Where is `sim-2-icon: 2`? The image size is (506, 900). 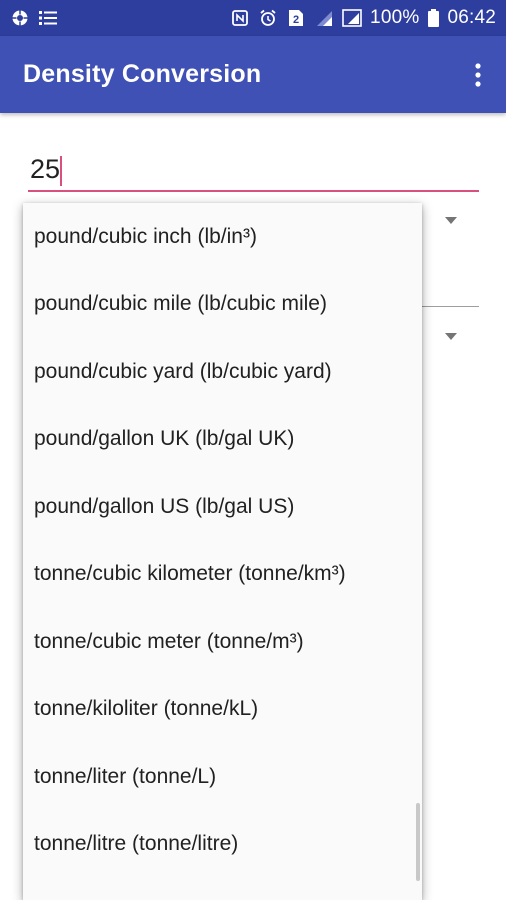
sim-2-icon: 2 is located at coordinates (296, 18).